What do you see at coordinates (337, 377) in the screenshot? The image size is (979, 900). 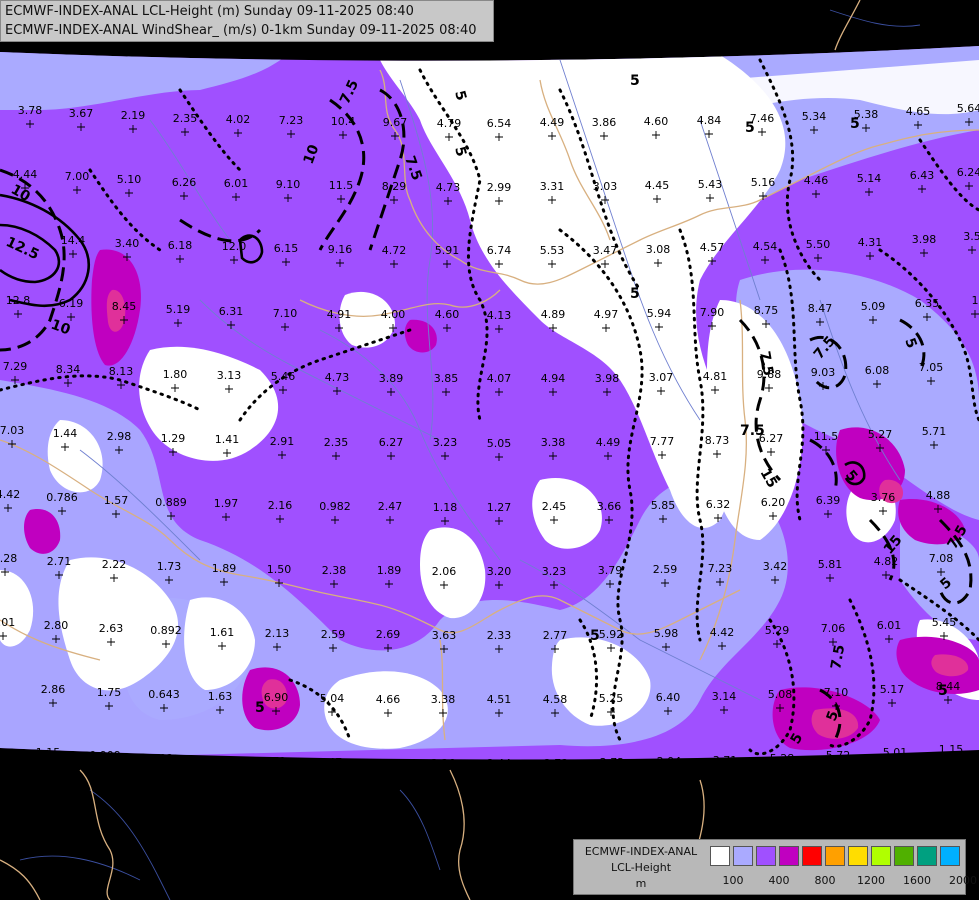 I see `value-label: 4.73` at bounding box center [337, 377].